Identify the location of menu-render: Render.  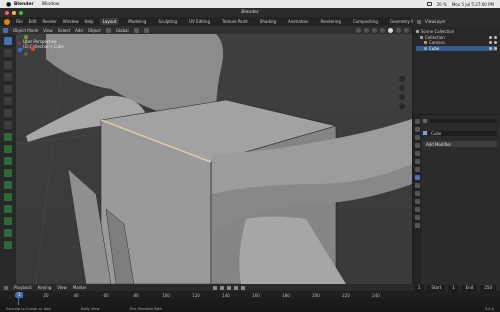
(49, 21).